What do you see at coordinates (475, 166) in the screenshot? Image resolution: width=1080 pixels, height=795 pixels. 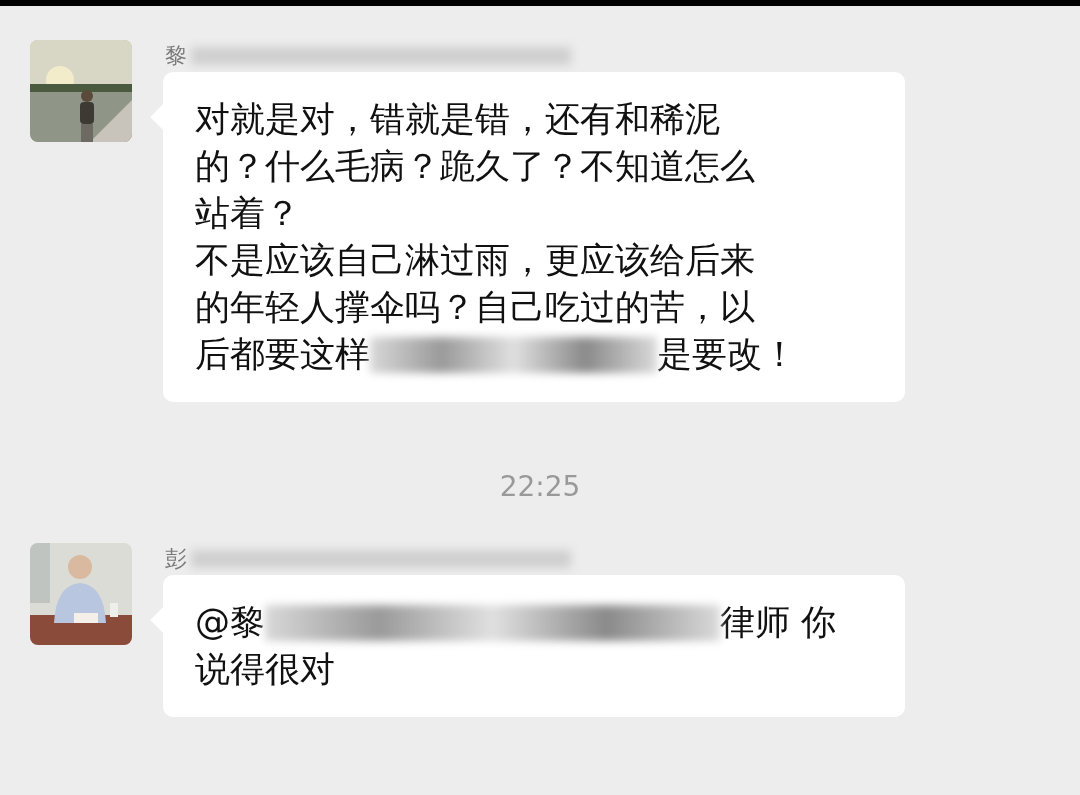 I see `message-text: 的？什么毛病？跪久了？不知道怎么` at bounding box center [475, 166].